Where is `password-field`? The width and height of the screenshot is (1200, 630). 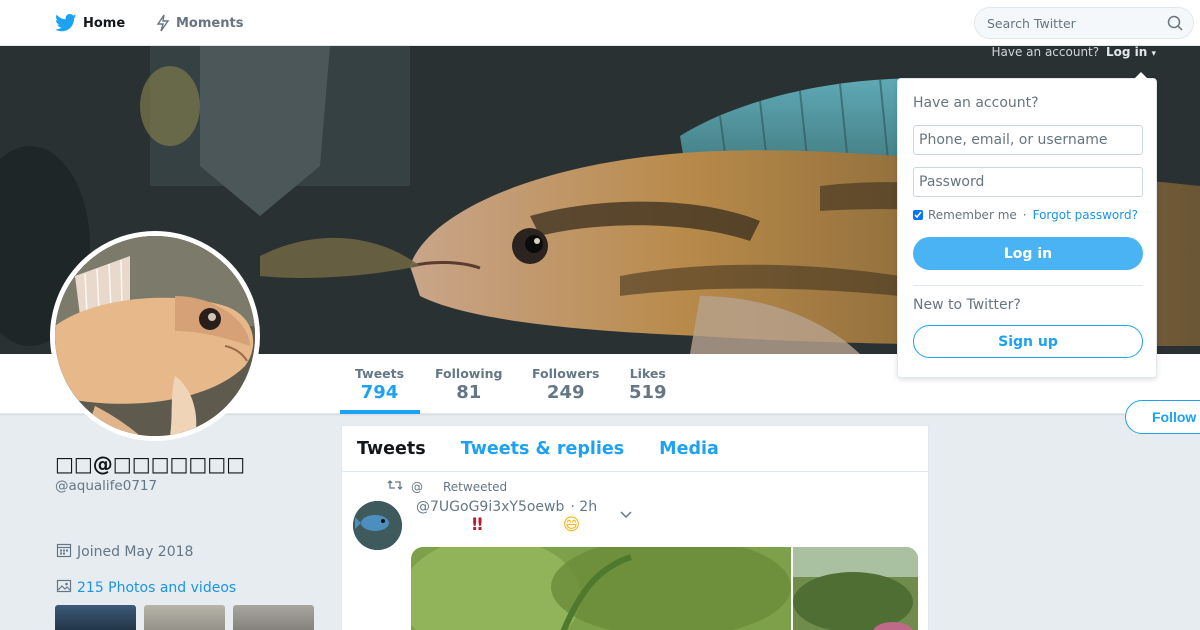
password-field is located at coordinates (1028, 182).